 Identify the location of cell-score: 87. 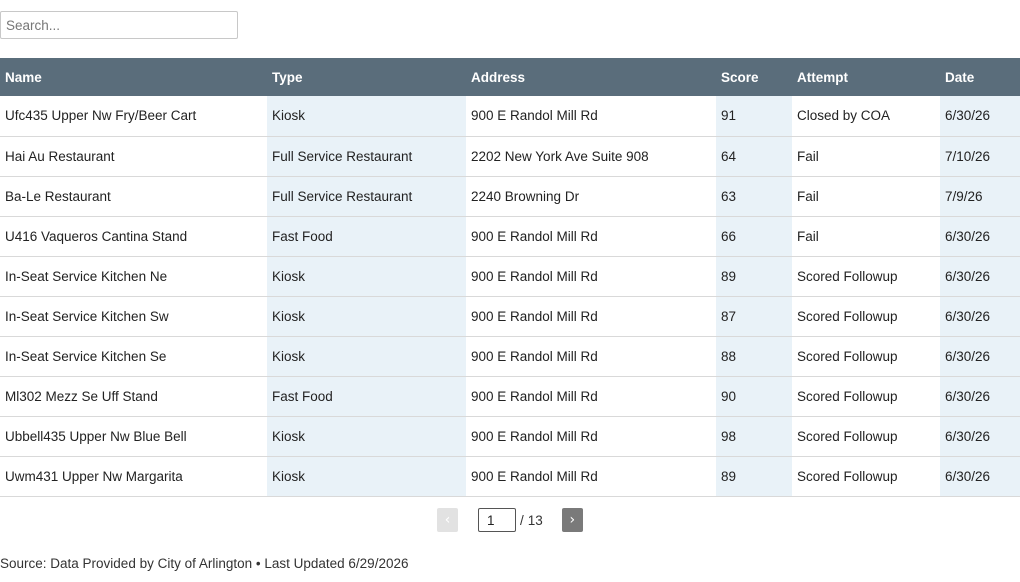
(754, 316).